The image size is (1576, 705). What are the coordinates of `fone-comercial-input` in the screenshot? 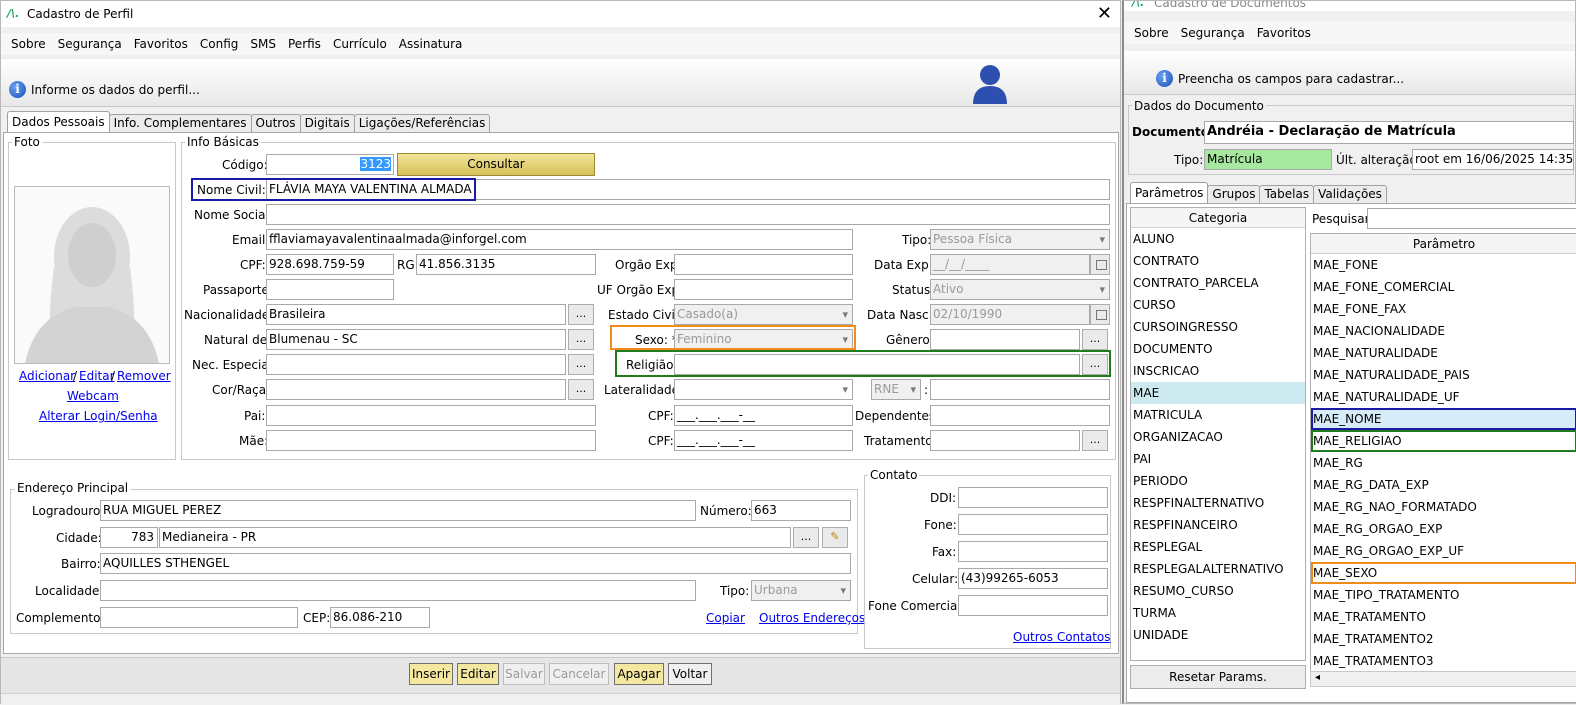 It's located at (1033, 605).